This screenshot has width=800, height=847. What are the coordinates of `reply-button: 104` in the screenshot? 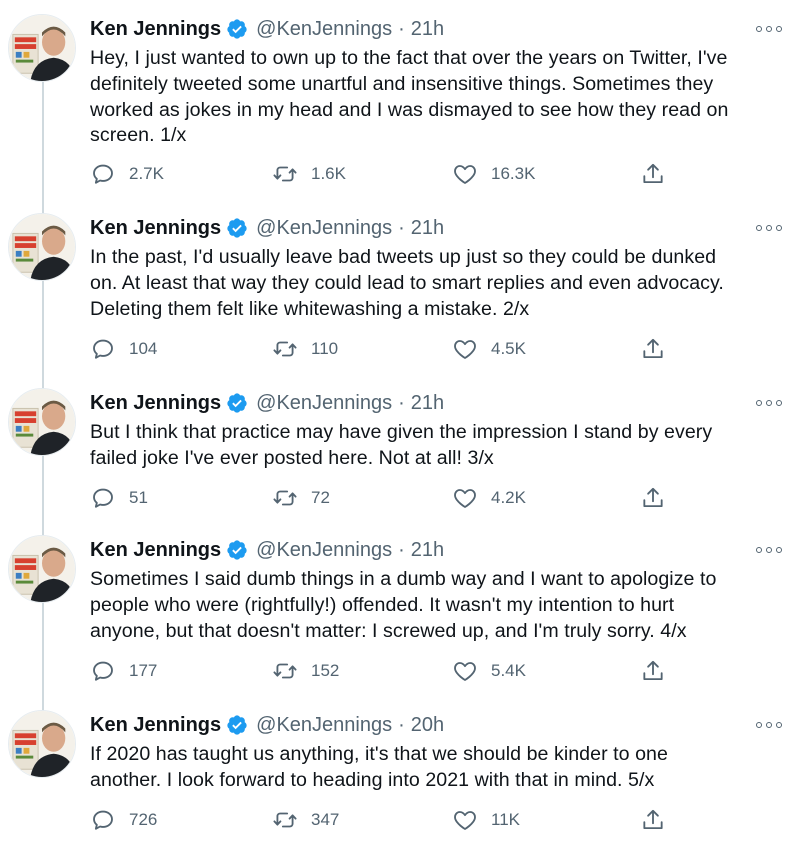 It's located at (123, 349).